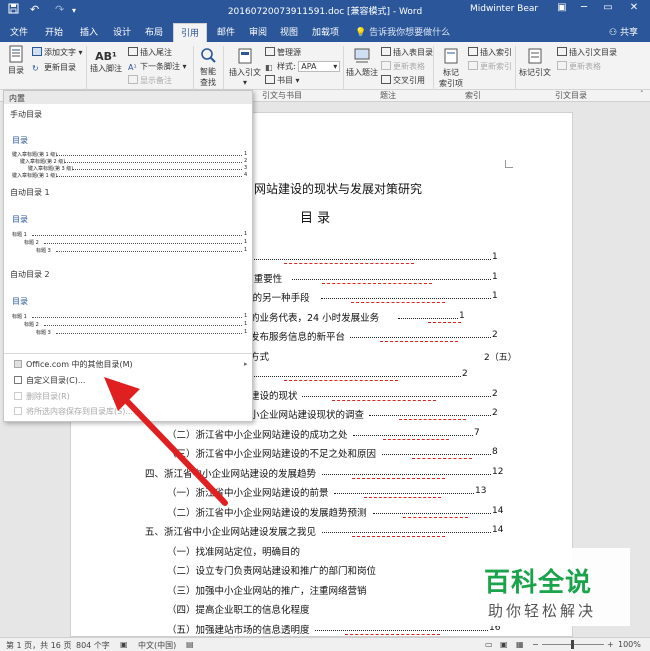 The image size is (650, 651). I want to click on watermark-subtitle: 助你轻松解决, so click(542, 611).